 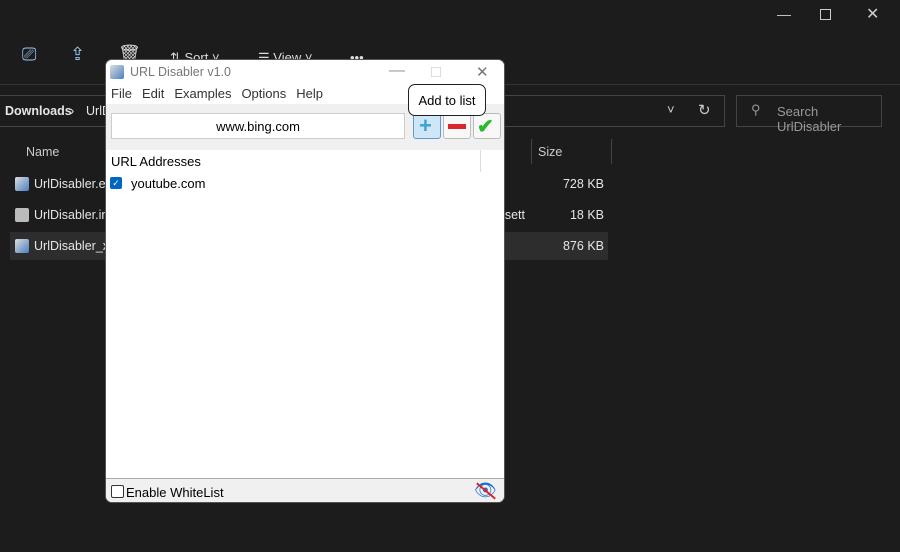 I want to click on rename-icon: ⎚, so click(x=29, y=54).